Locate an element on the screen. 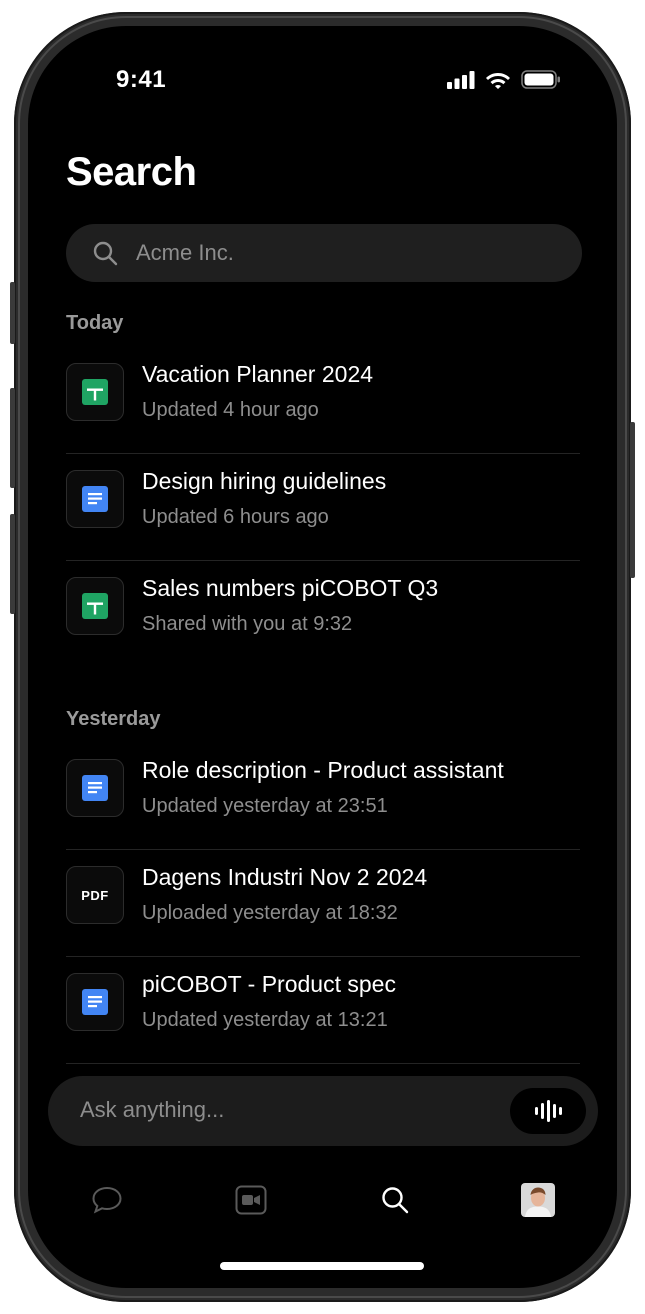  voice-button is located at coordinates (548, 1111).